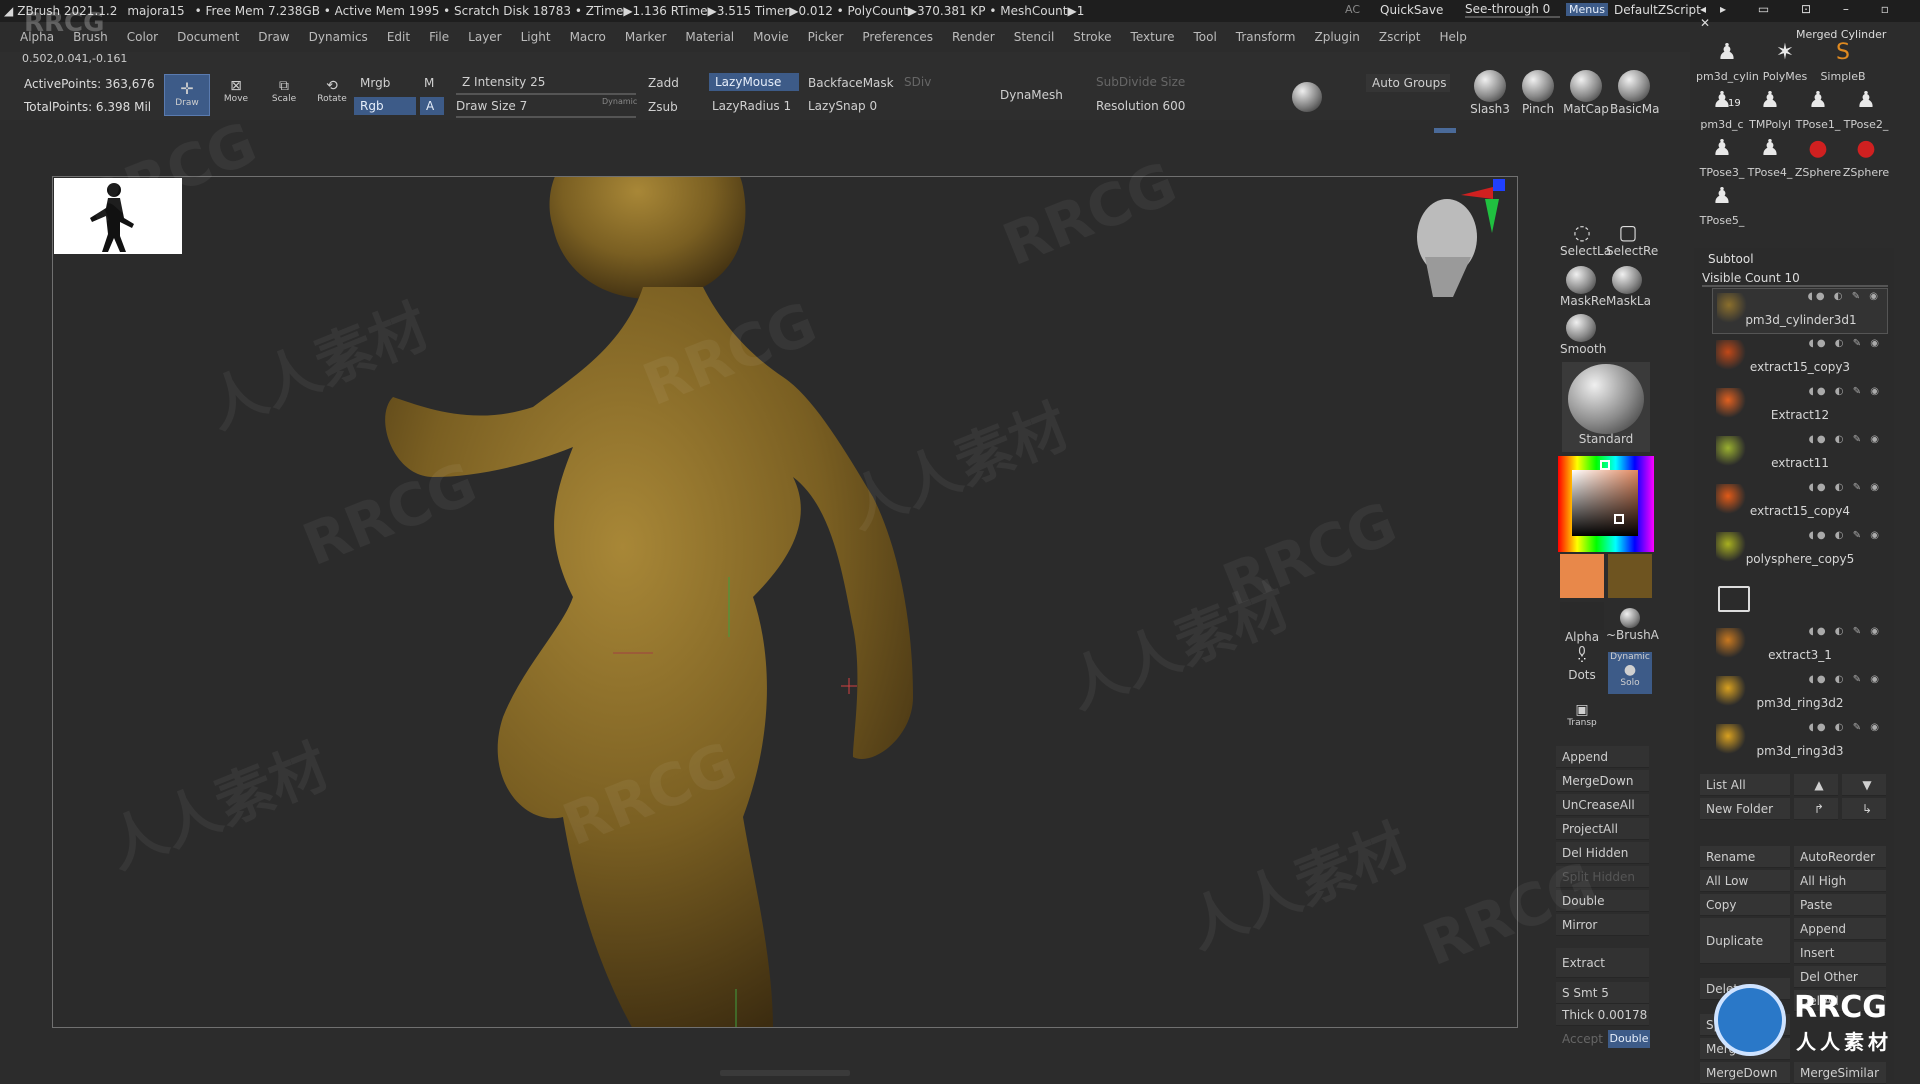 The height and width of the screenshot is (1084, 1920). Describe the element at coordinates (1140, 82) in the screenshot. I see `subdivide-size-slider: SubDivide Size` at that location.